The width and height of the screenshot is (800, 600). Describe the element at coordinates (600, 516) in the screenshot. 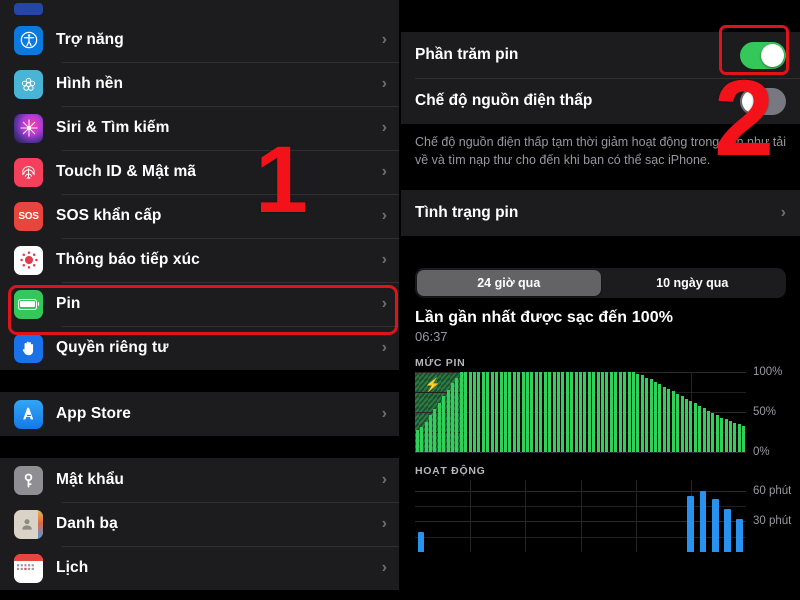

I see `activity-chart: 60 phút 30 phút` at that location.